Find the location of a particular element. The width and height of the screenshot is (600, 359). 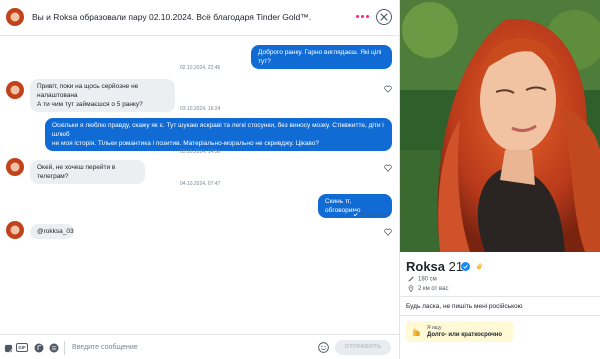

ruler-icon is located at coordinates (411, 279).